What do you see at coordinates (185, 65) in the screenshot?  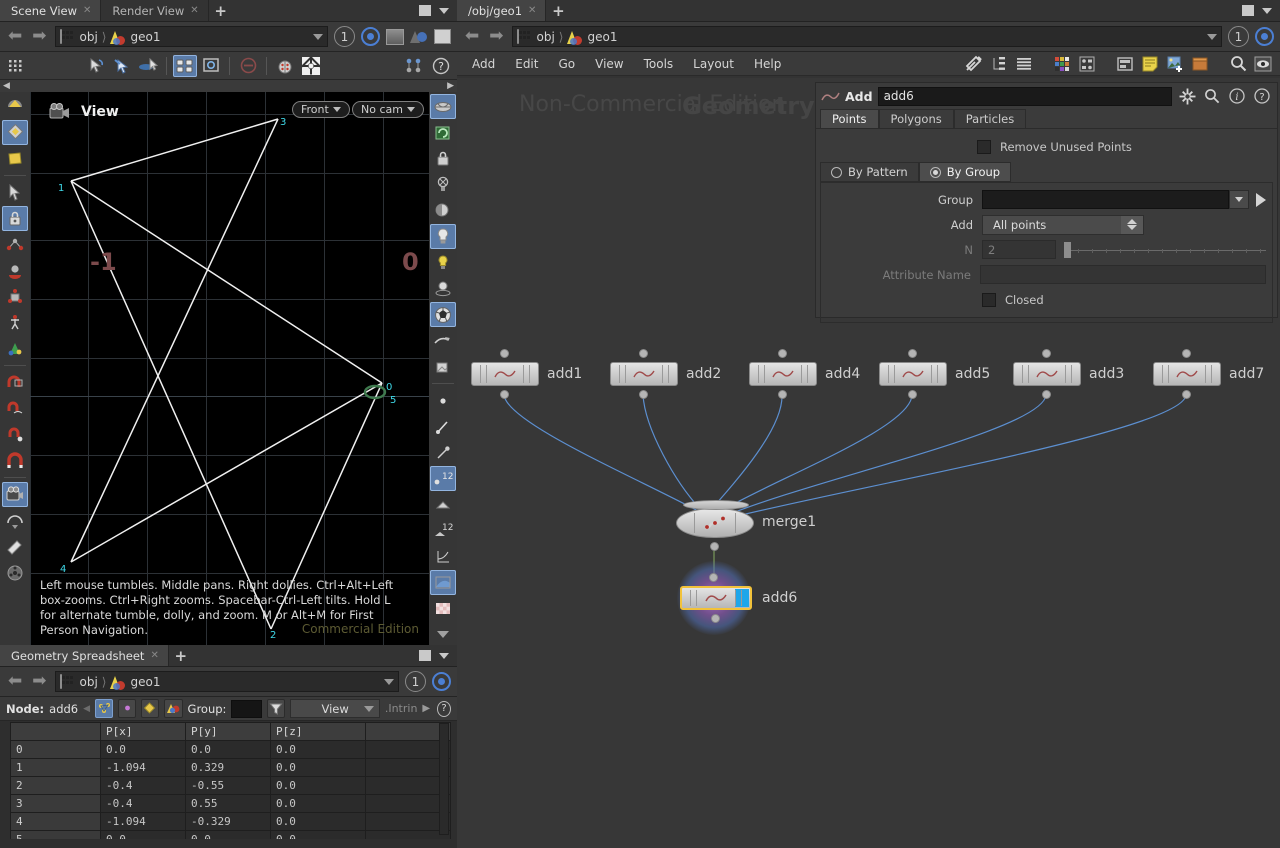 I see `show-all-objects-icon` at bounding box center [185, 65].